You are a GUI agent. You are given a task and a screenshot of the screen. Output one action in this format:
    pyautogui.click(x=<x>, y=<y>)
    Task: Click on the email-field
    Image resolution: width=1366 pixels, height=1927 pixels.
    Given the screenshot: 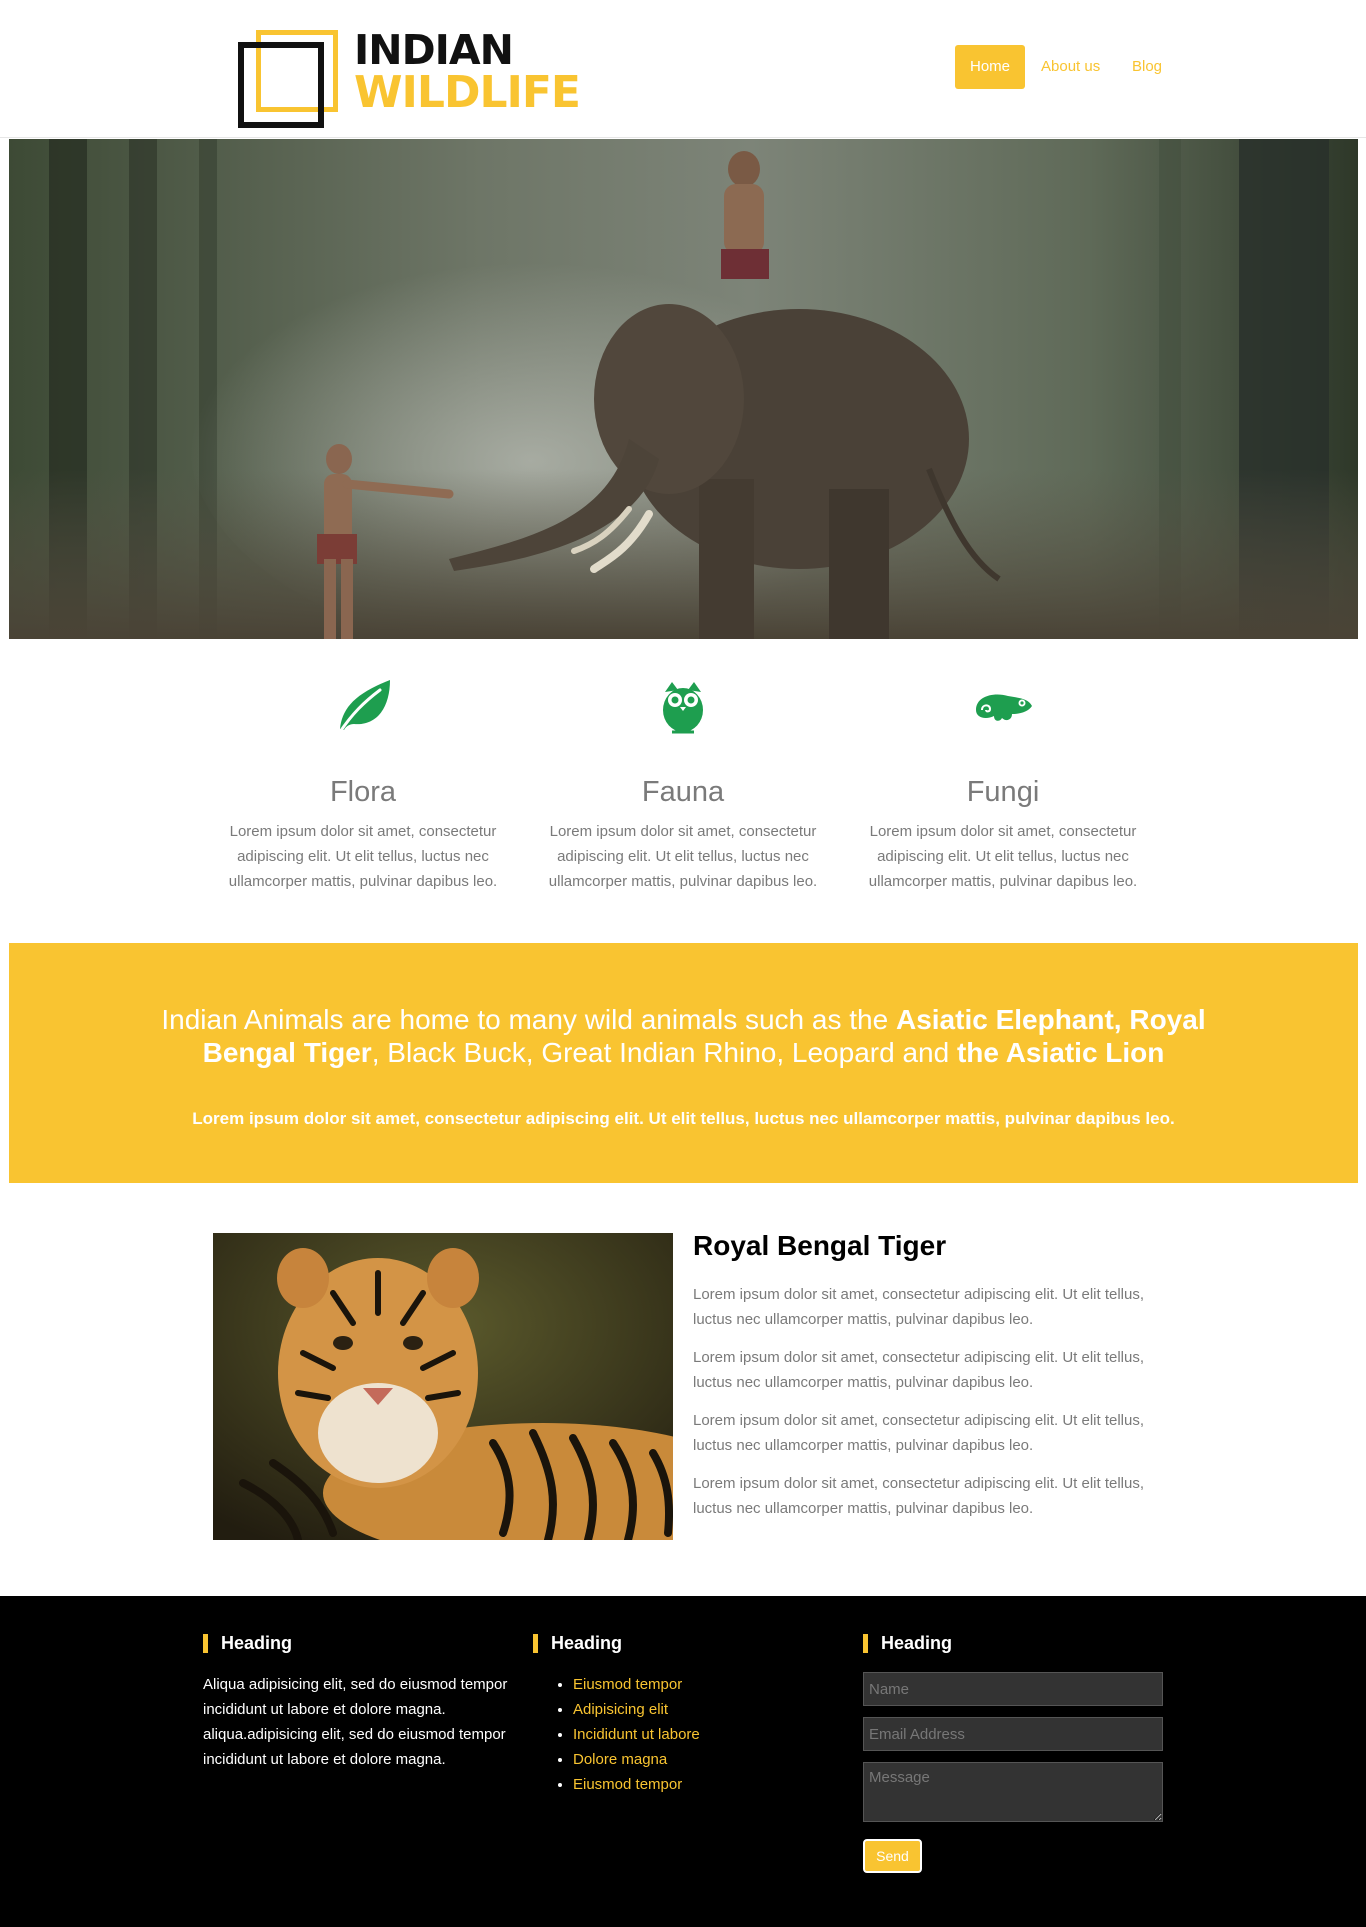 What is the action you would take?
    pyautogui.click(x=1013, y=1734)
    